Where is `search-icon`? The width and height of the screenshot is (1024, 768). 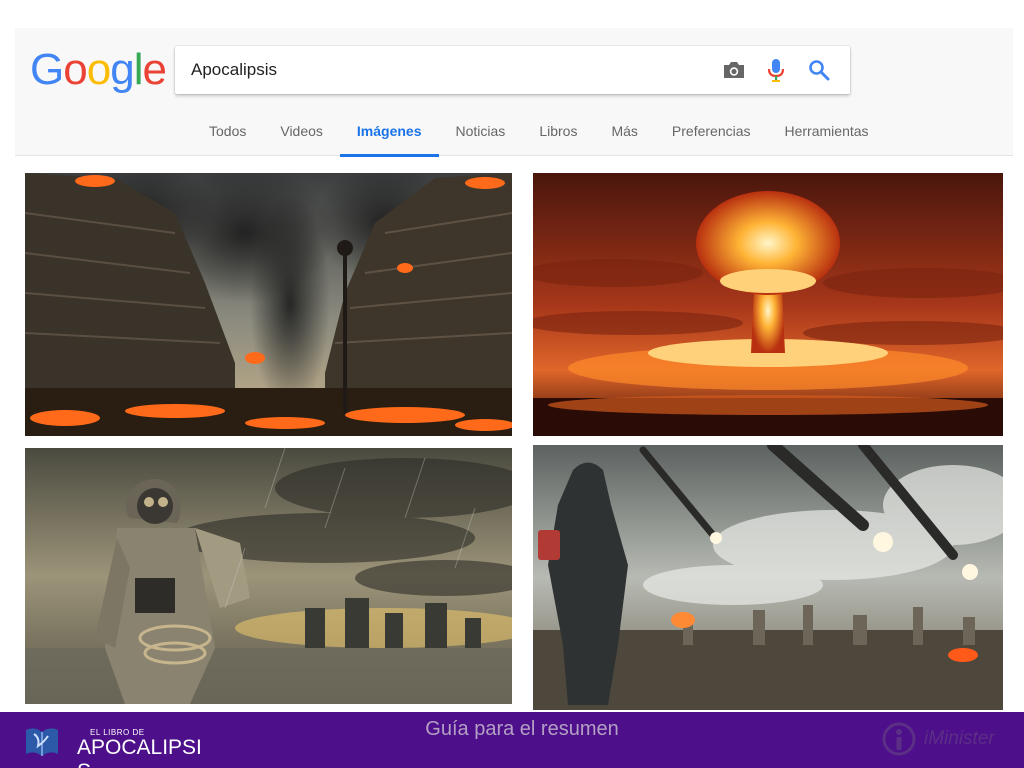
search-icon is located at coordinates (819, 70).